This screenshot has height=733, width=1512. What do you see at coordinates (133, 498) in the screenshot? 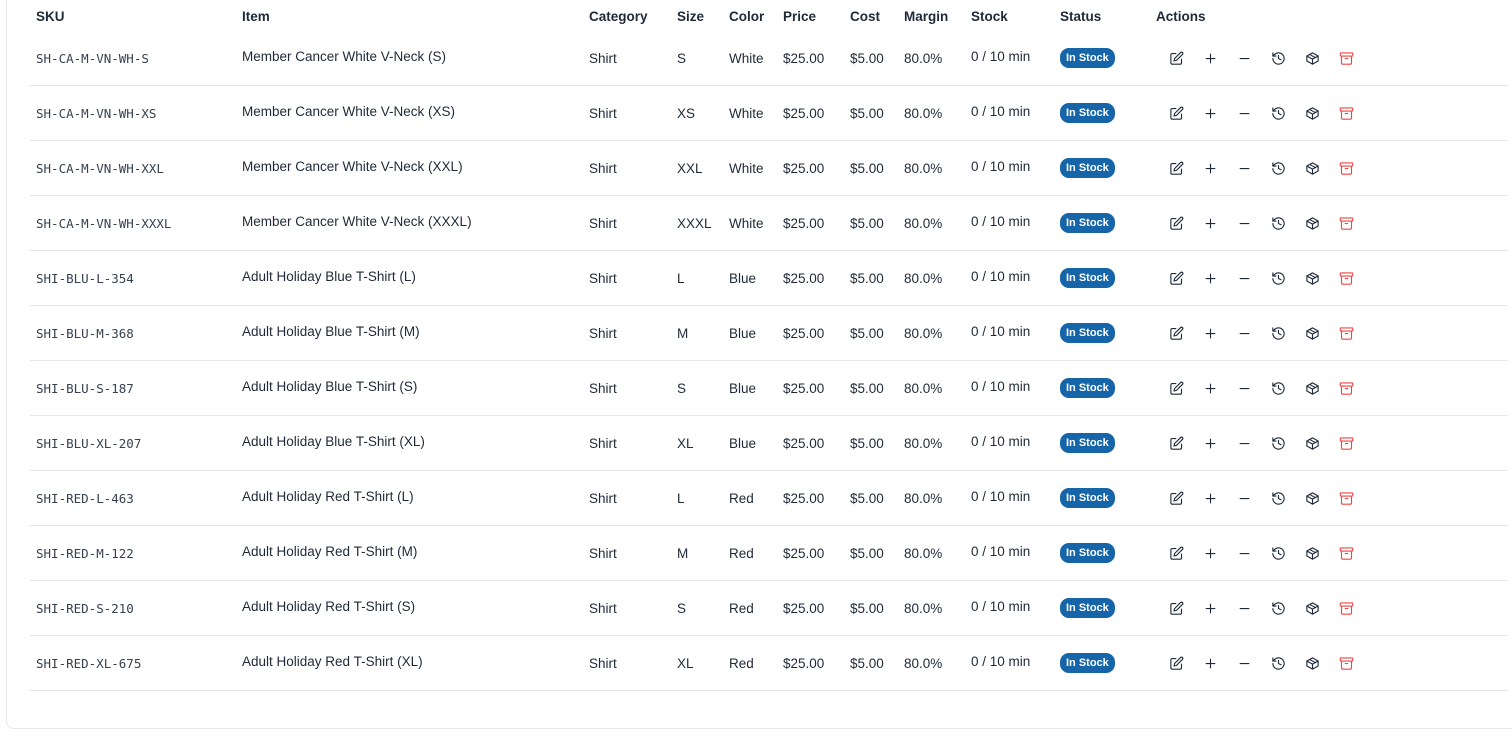
I see `sku-cell: SHI-RED-L-463` at bounding box center [133, 498].